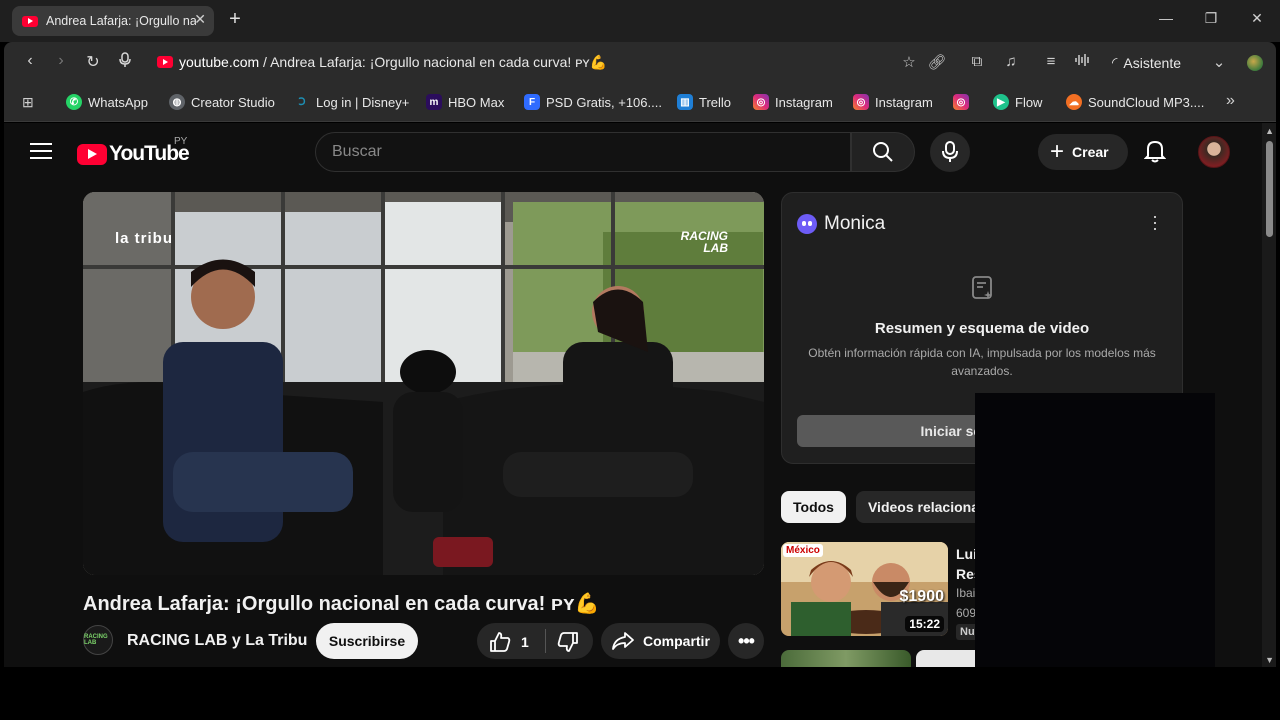 The width and height of the screenshot is (1280, 720). What do you see at coordinates (200, 19) in the screenshot?
I see `close-tab-icon: ✕` at bounding box center [200, 19].